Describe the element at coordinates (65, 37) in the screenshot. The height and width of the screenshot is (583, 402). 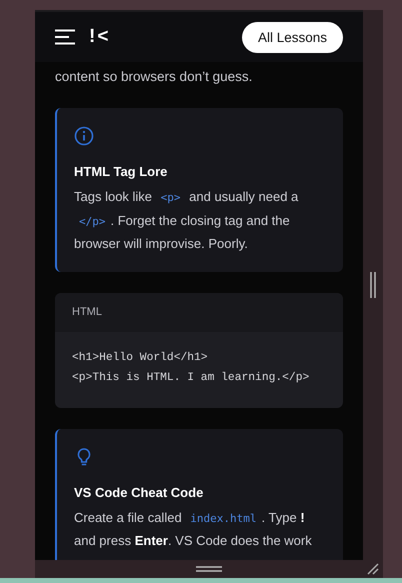
I see `menu-icon` at that location.